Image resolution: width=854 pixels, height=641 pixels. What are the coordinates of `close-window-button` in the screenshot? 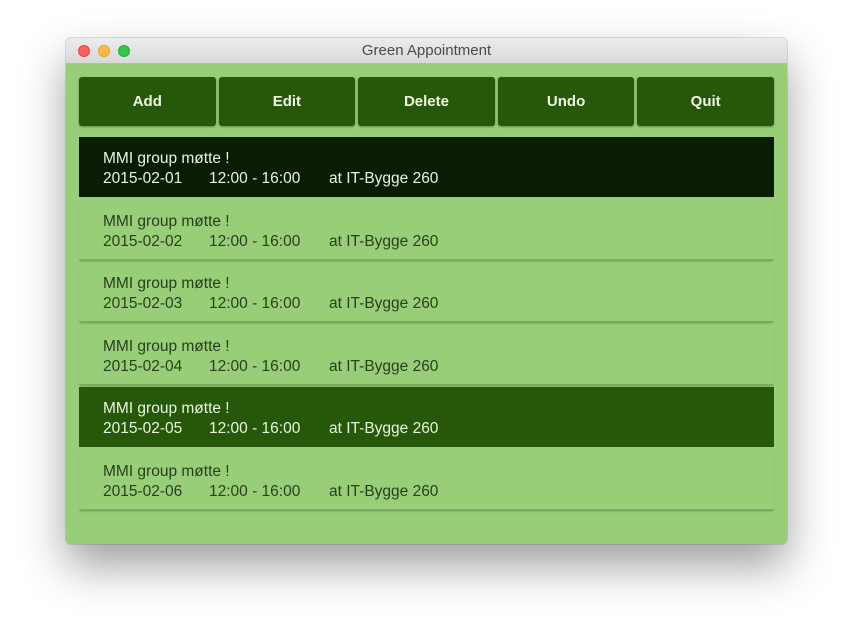 It's located at (84, 51).